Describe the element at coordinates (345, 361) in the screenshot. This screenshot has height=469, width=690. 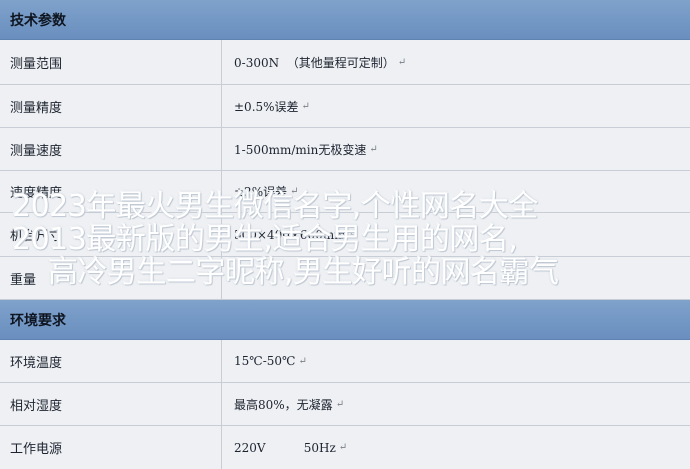
I see `table-row: 环境温度 15℃-50℃ ↵` at that location.